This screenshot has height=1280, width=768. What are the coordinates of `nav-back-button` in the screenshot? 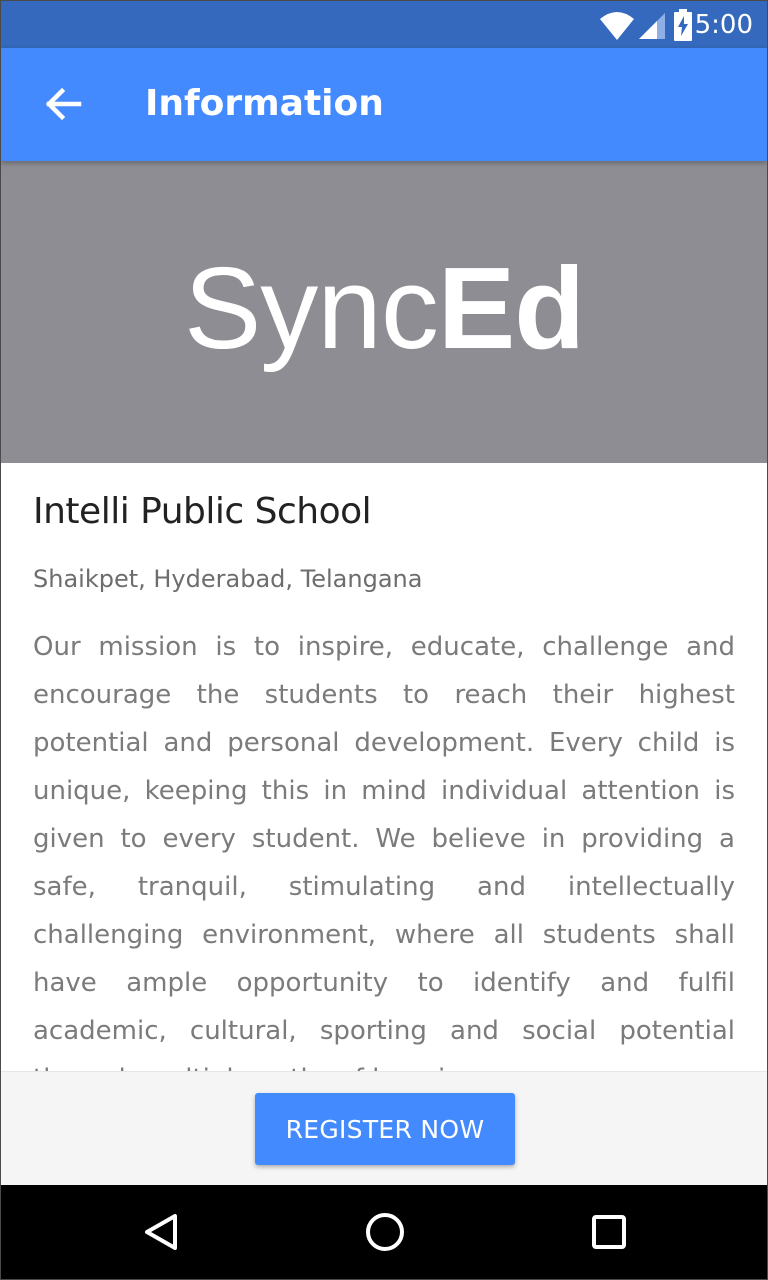 It's located at (161, 1232).